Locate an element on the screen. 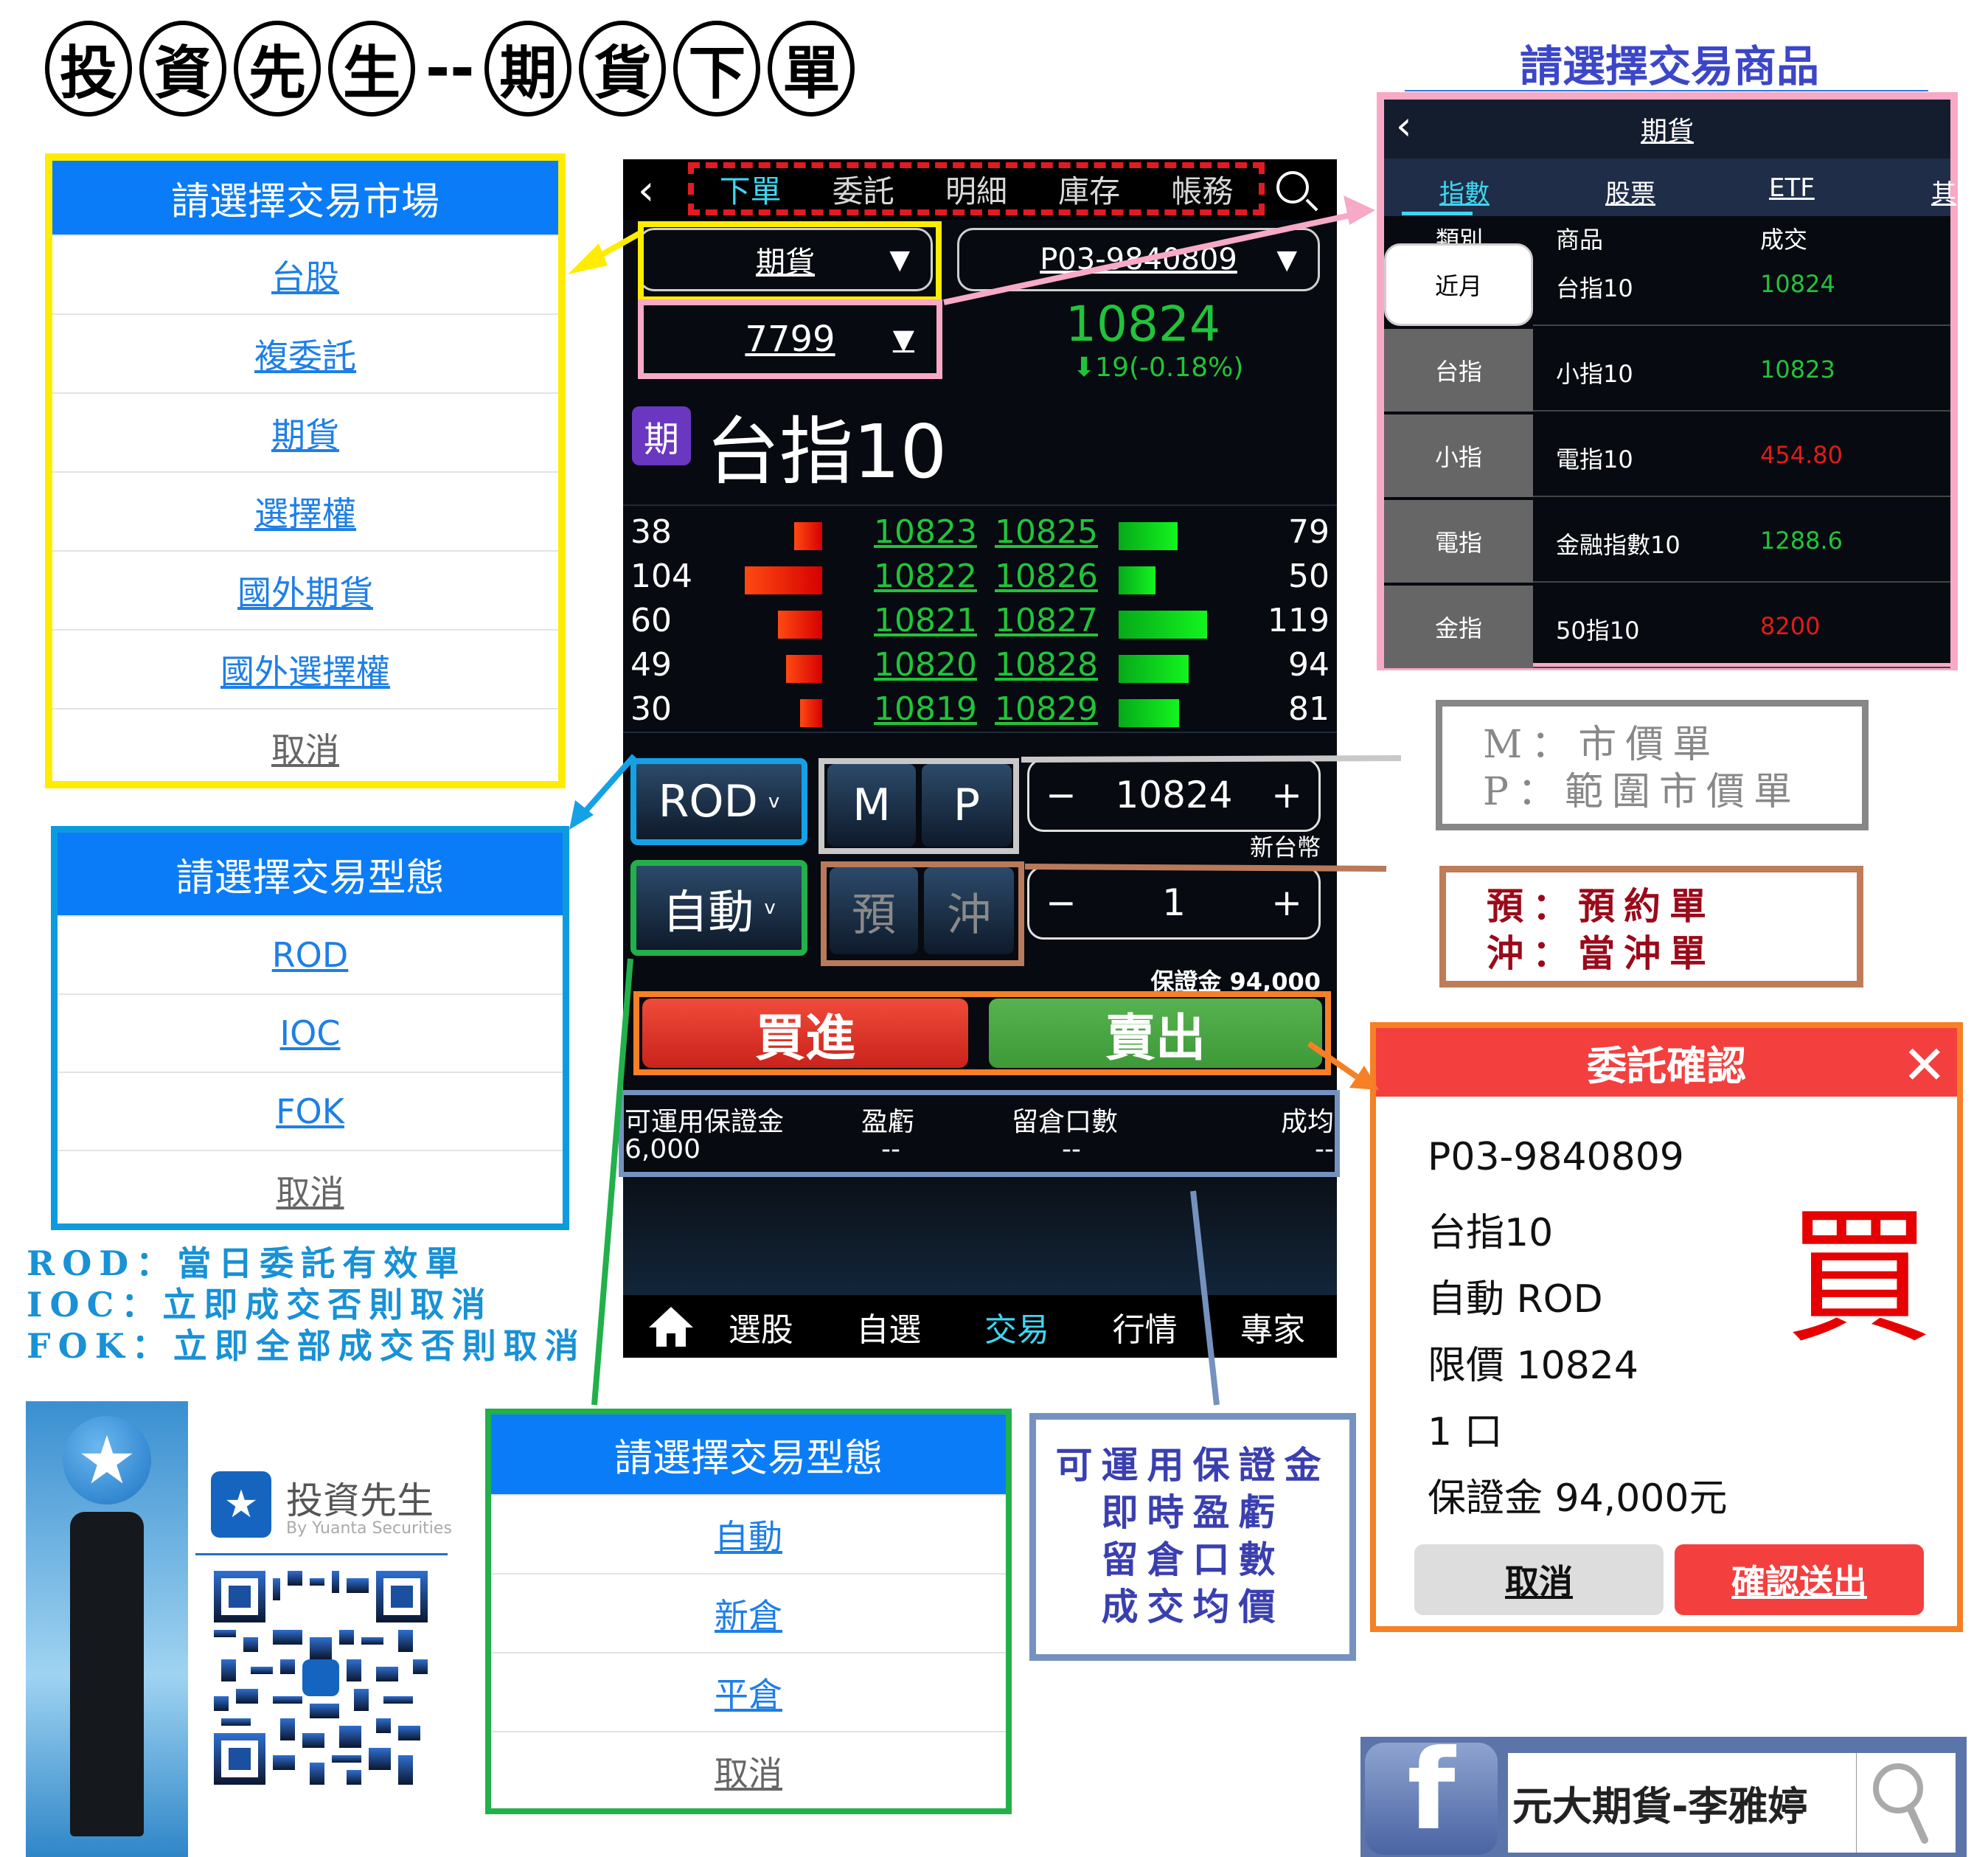 The height and width of the screenshot is (1857, 1988). category-cell: 電指 is located at coordinates (1458, 541).